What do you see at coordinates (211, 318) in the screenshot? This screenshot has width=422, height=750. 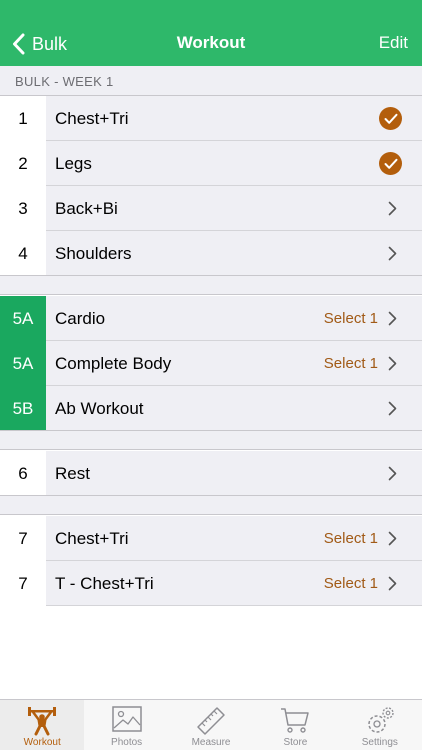 I see `workout-row: 5A Cardio Select 1` at bounding box center [211, 318].